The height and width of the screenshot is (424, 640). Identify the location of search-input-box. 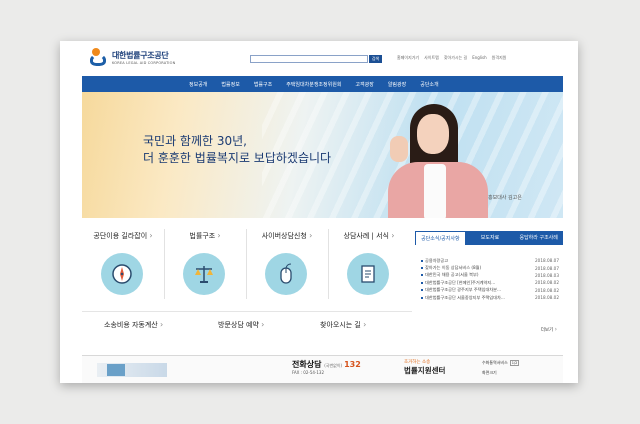
(309, 64).